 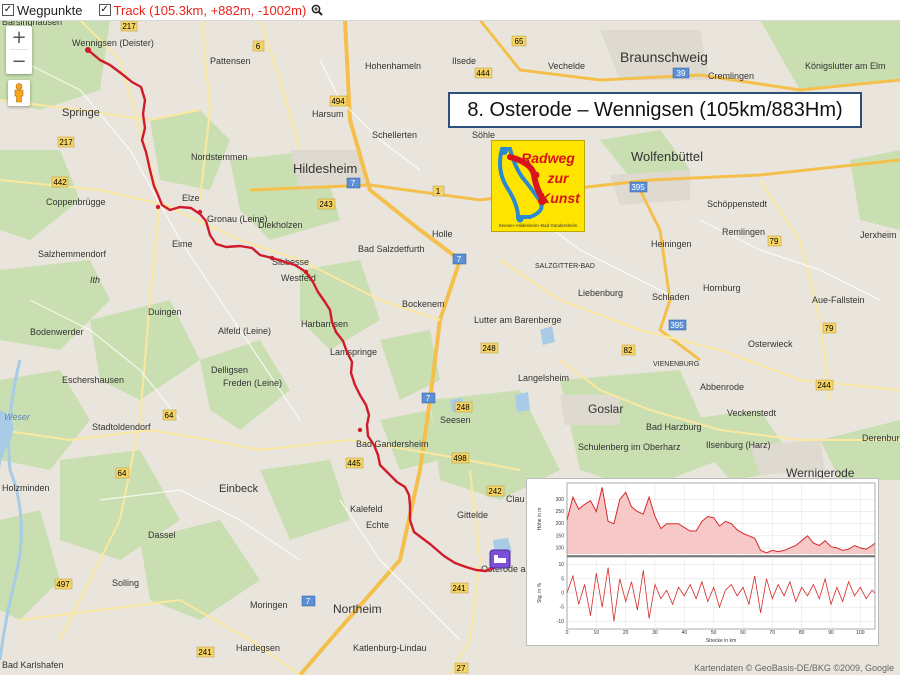 I want to click on road-shield: 82, so click(x=628, y=350).